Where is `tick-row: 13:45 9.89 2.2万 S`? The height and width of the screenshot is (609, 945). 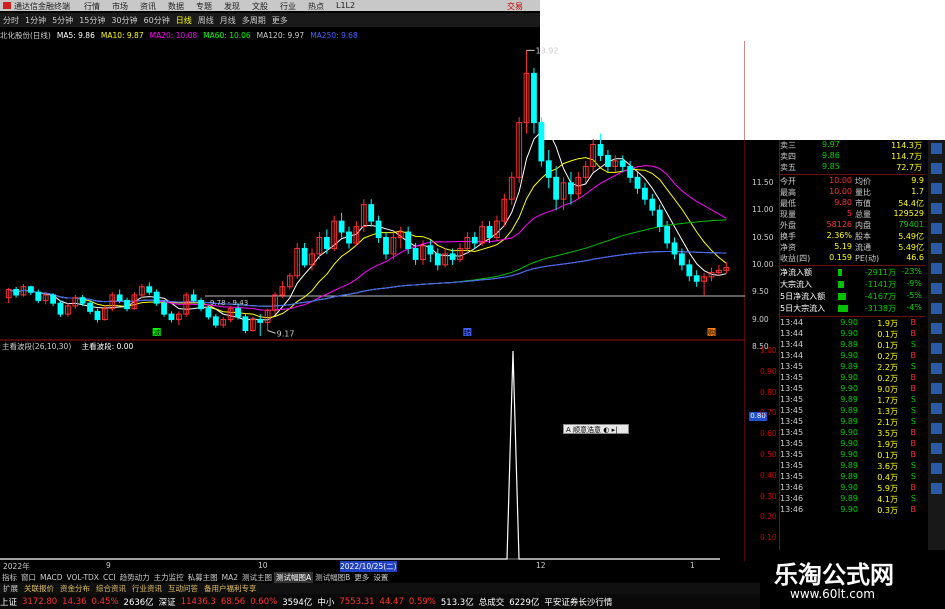
tick-row: 13:45 9.89 2.2万 S is located at coordinates (852, 367).